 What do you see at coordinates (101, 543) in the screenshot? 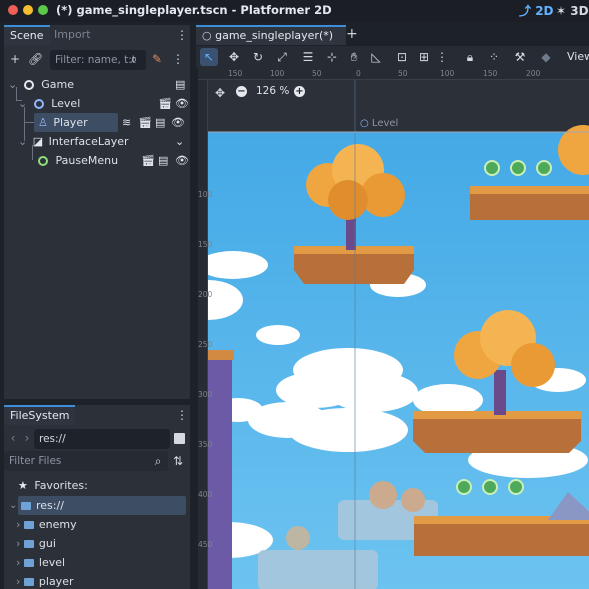
I see `fs-folder-gui: › gui` at bounding box center [101, 543].